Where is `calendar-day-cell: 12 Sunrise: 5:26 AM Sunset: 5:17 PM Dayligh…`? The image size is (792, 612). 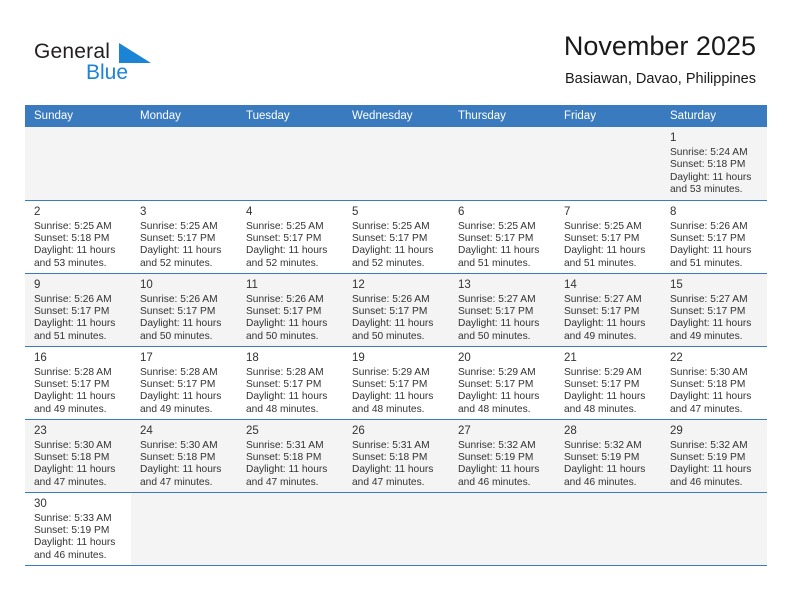 calendar-day-cell: 12 Sunrise: 5:26 AM Sunset: 5:17 PM Dayligh… is located at coordinates (396, 310).